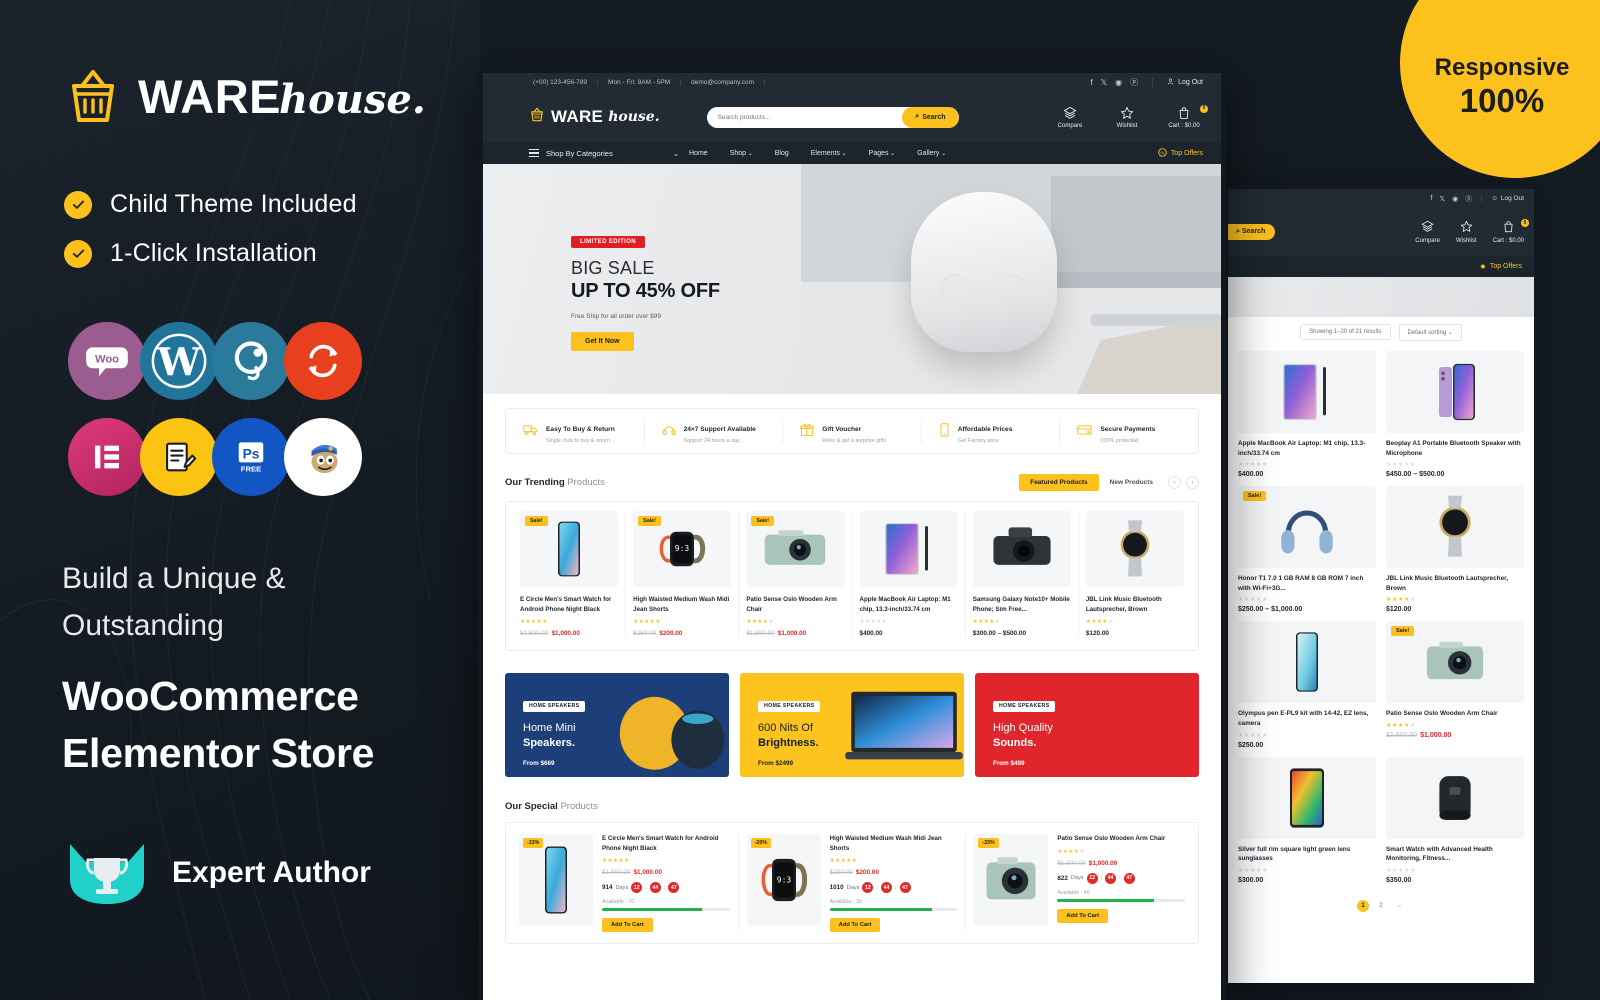 The image size is (1600, 1000). I want to click on old-price: $1,500.00, so click(760, 633).